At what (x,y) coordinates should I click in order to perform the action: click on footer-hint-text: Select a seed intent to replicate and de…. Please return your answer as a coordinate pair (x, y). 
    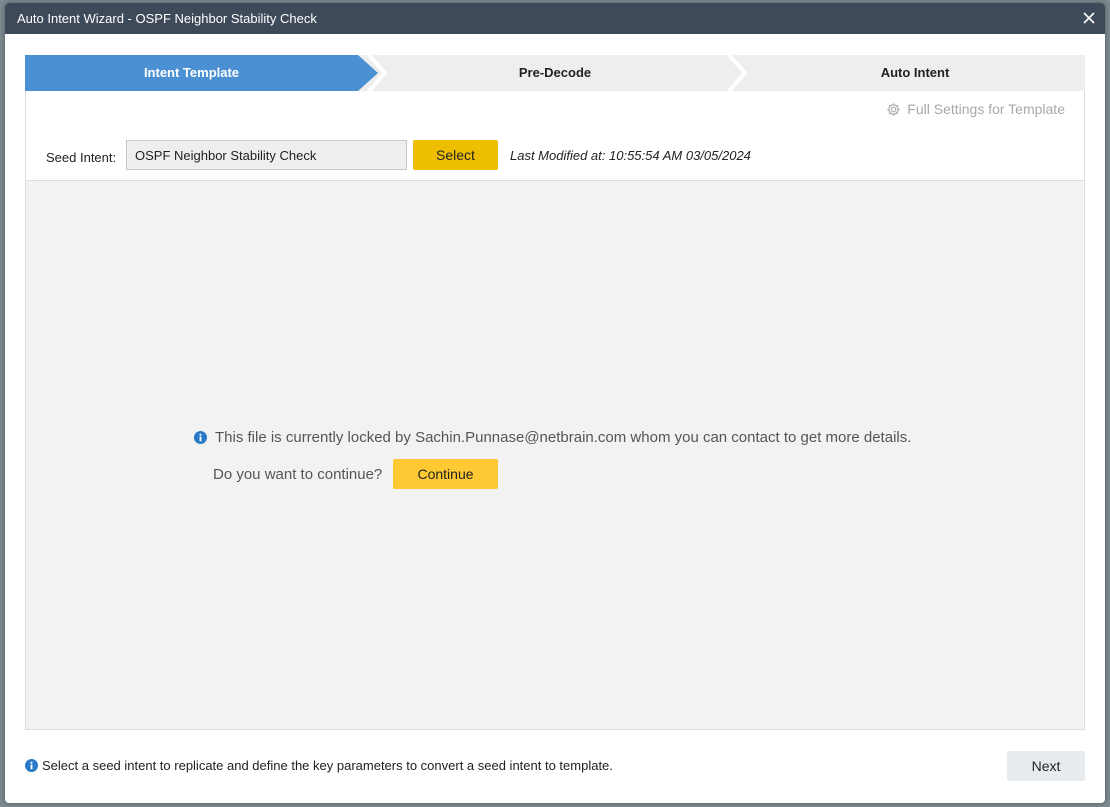
    Looking at the image, I should click on (327, 765).